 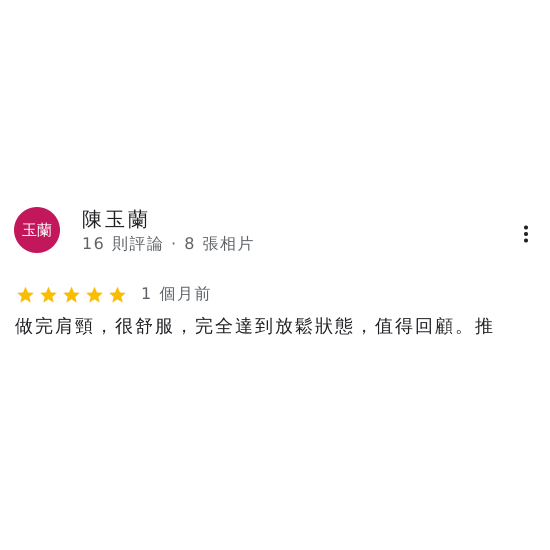 What do you see at coordinates (169, 244) in the screenshot?
I see `review-count: 16 則評論 · 8 張相片` at bounding box center [169, 244].